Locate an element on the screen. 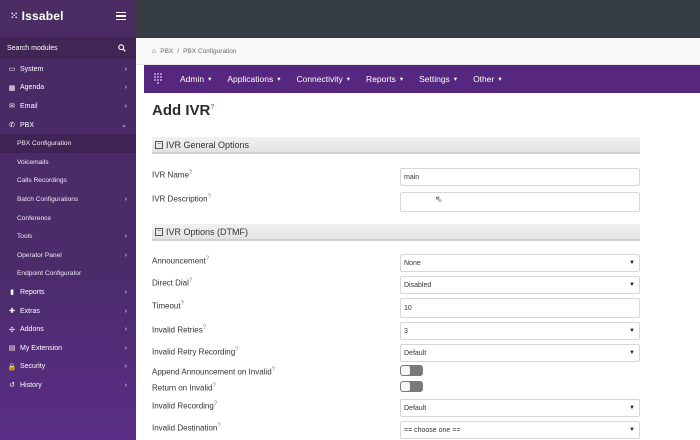 This screenshot has height=440, width=700. sidebar-item-voicemails: Voicemails is located at coordinates (68, 162).